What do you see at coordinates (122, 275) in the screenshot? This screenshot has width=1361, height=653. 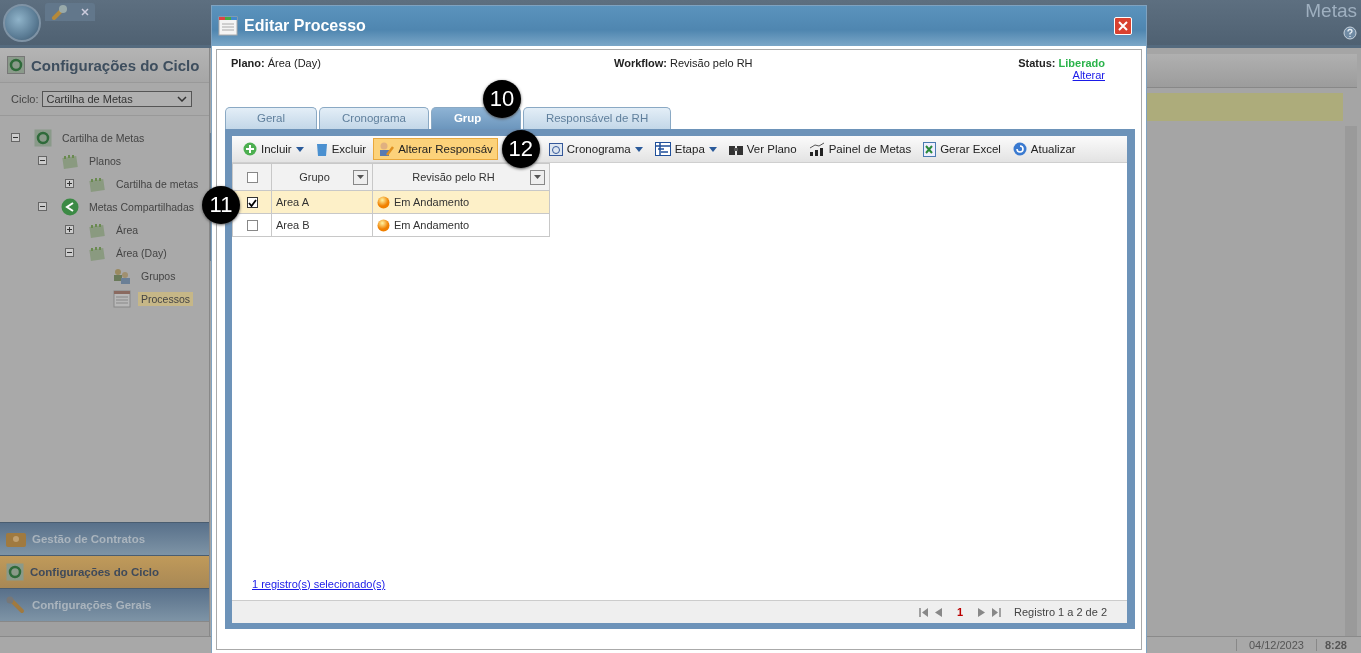 I see `people-icon` at bounding box center [122, 275].